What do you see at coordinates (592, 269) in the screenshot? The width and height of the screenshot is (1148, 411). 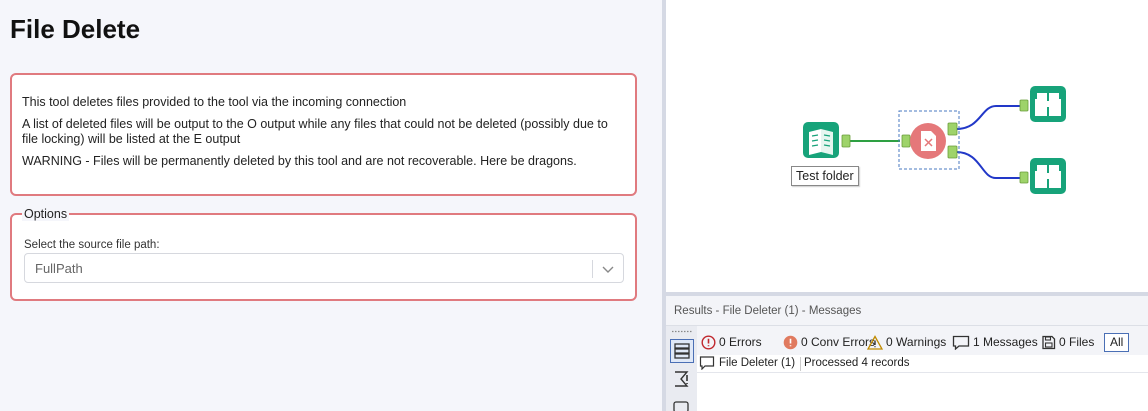 I see `select-separator` at bounding box center [592, 269].